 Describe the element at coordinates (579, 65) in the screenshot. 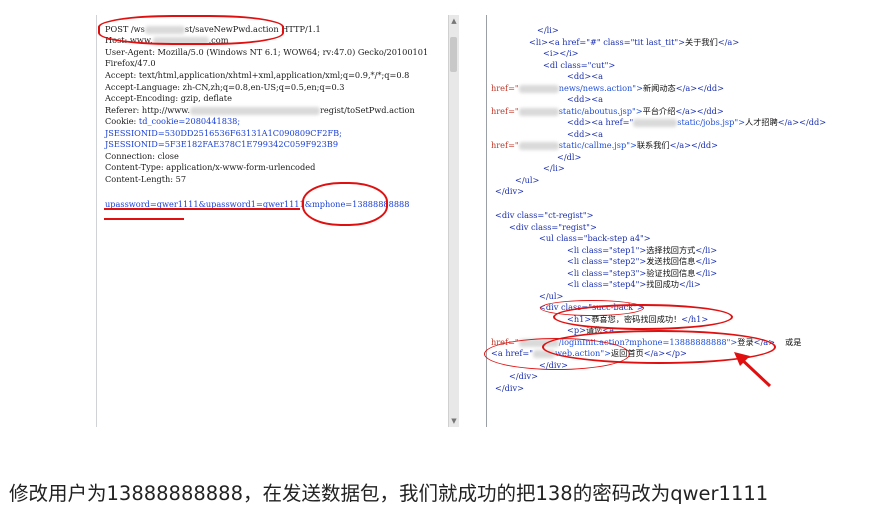

I see `code-line: <dl class="cut">` at that location.